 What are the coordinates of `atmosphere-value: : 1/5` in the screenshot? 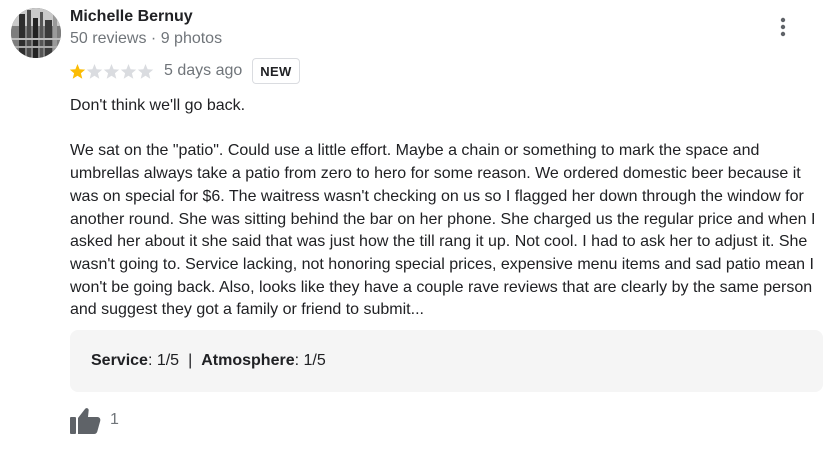 It's located at (310, 360).